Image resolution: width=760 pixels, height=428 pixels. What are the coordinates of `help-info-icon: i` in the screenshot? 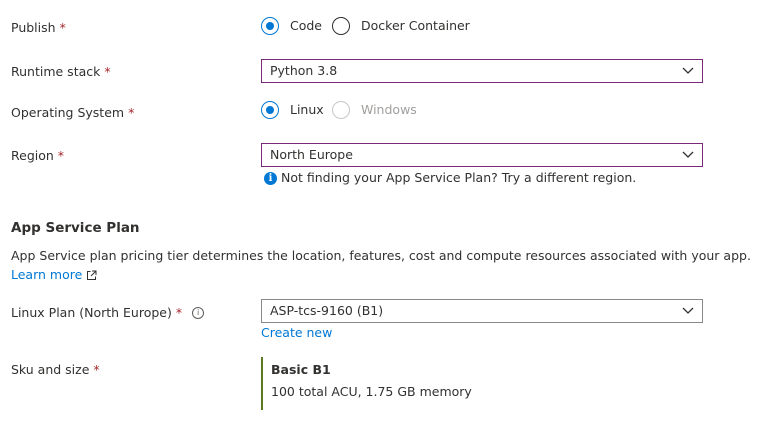 It's located at (198, 312).